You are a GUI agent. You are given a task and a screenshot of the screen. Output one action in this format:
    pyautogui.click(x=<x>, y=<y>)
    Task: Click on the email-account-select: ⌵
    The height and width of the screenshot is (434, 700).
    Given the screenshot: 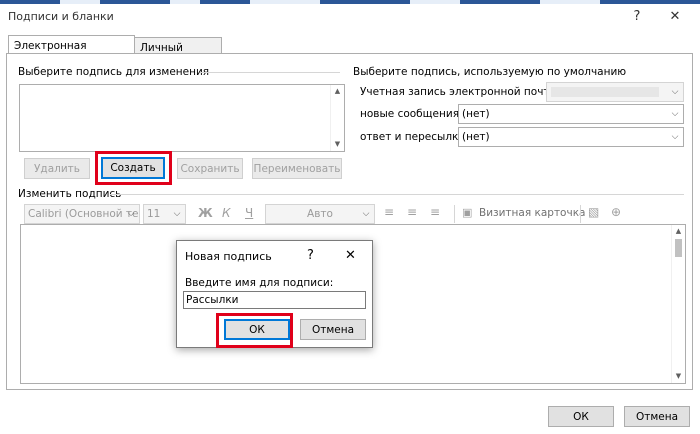 What is the action you would take?
    pyautogui.click(x=615, y=92)
    